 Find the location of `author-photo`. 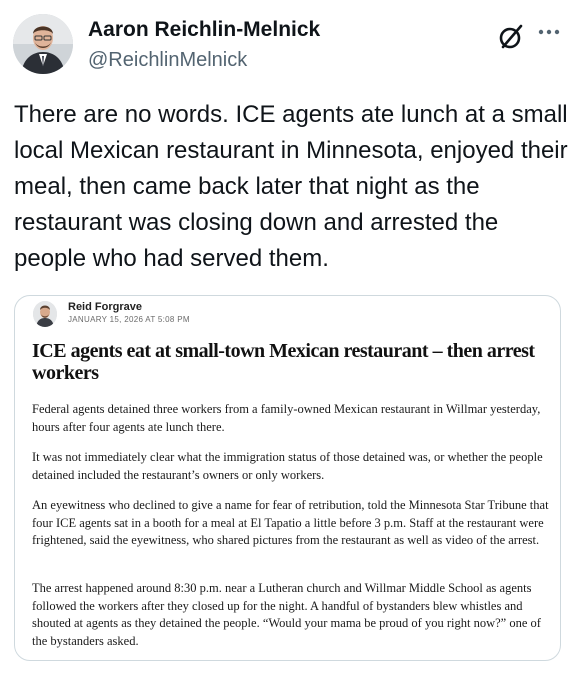

author-photo is located at coordinates (43, 44).